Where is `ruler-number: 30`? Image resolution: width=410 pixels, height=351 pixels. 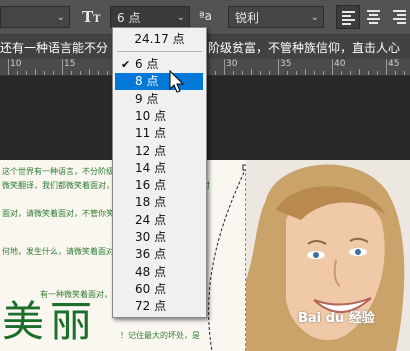
ruler-number: 30 is located at coordinates (232, 64).